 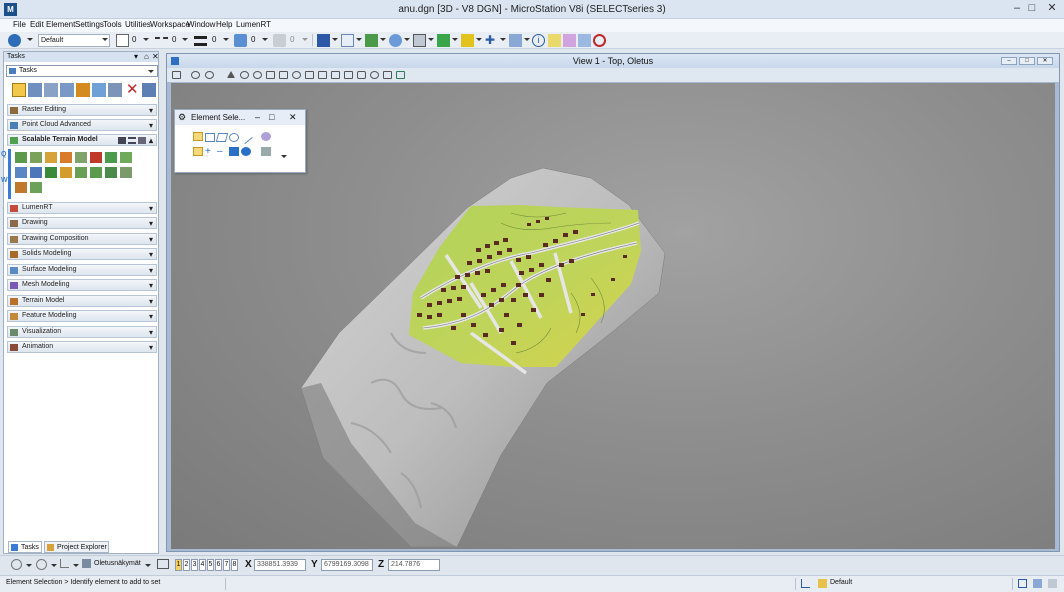 What do you see at coordinates (201, 24) in the screenshot?
I see `menu-window: Window` at bounding box center [201, 24].